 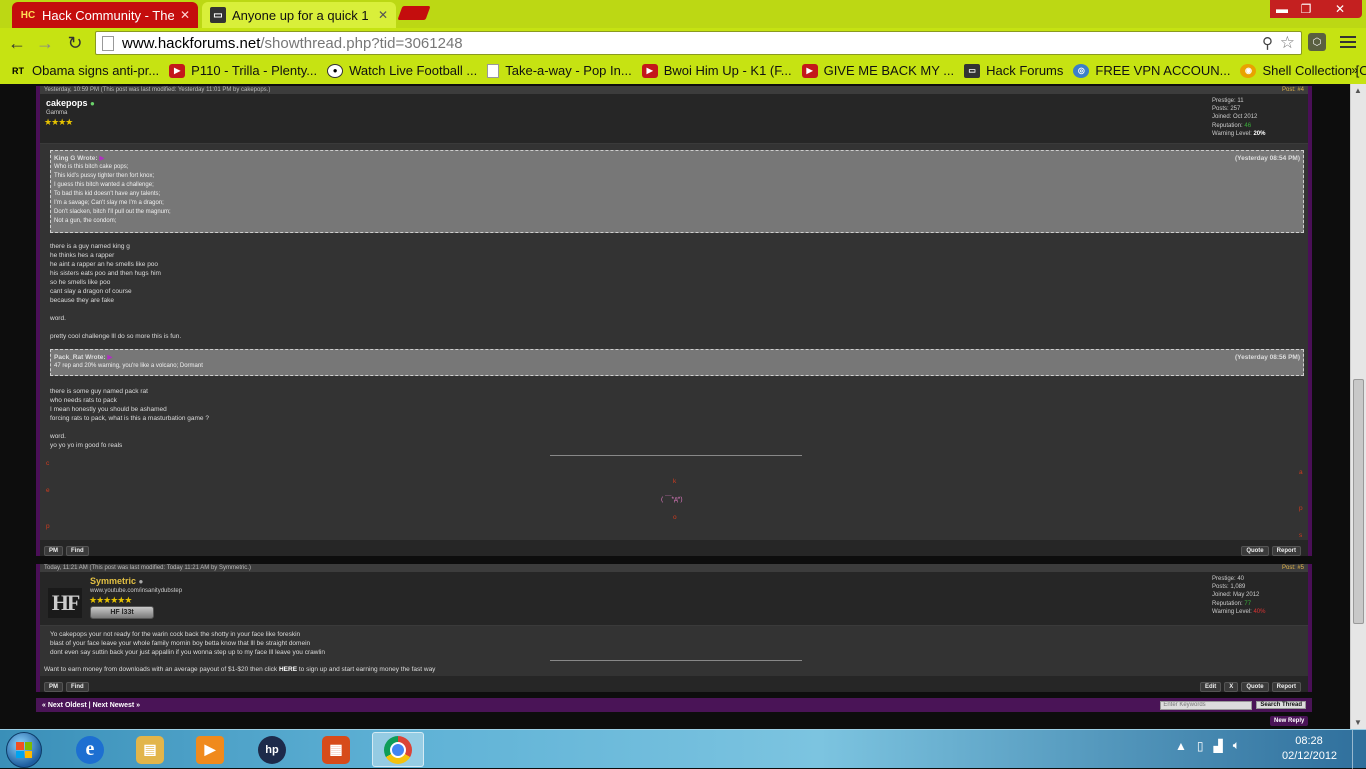 I want to click on vertical-scrollbar: ▲ ▼, so click(x=1358, y=406).